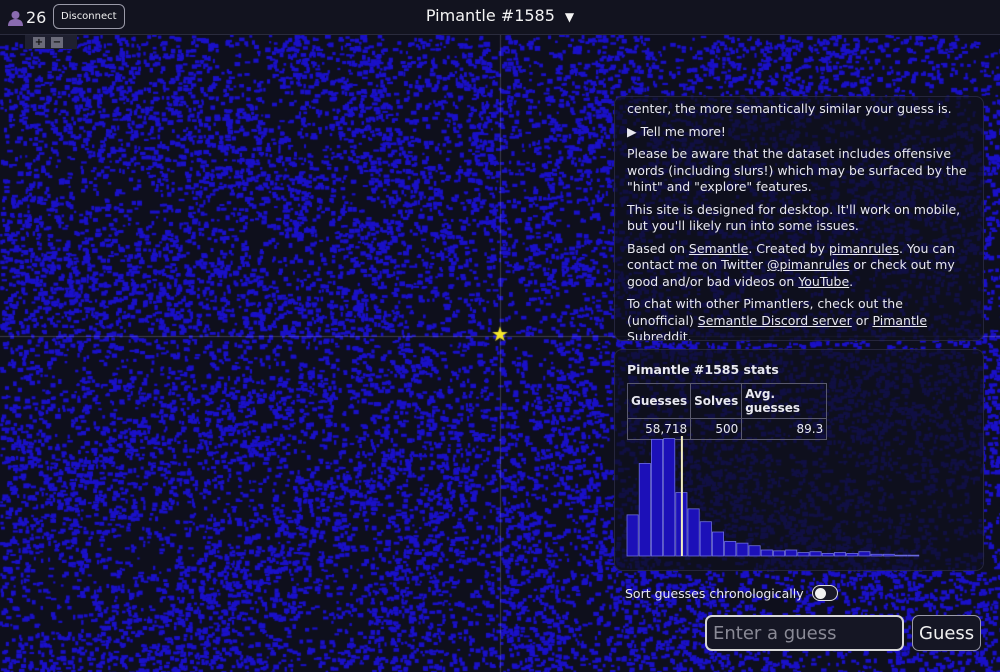 This screenshot has height=672, width=1000. I want to click on semantle-link: Semantle, so click(718, 248).